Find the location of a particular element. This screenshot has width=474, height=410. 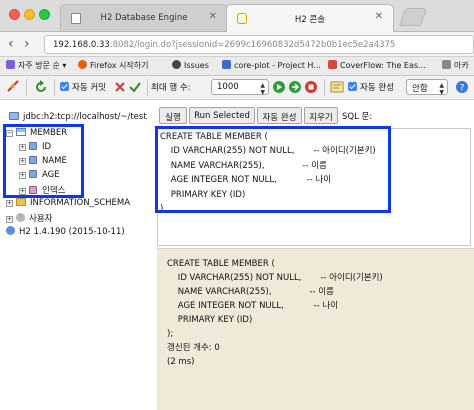

tree-connection: jdbc:h2:tcp://localhost/~/test is located at coordinates (78, 117).